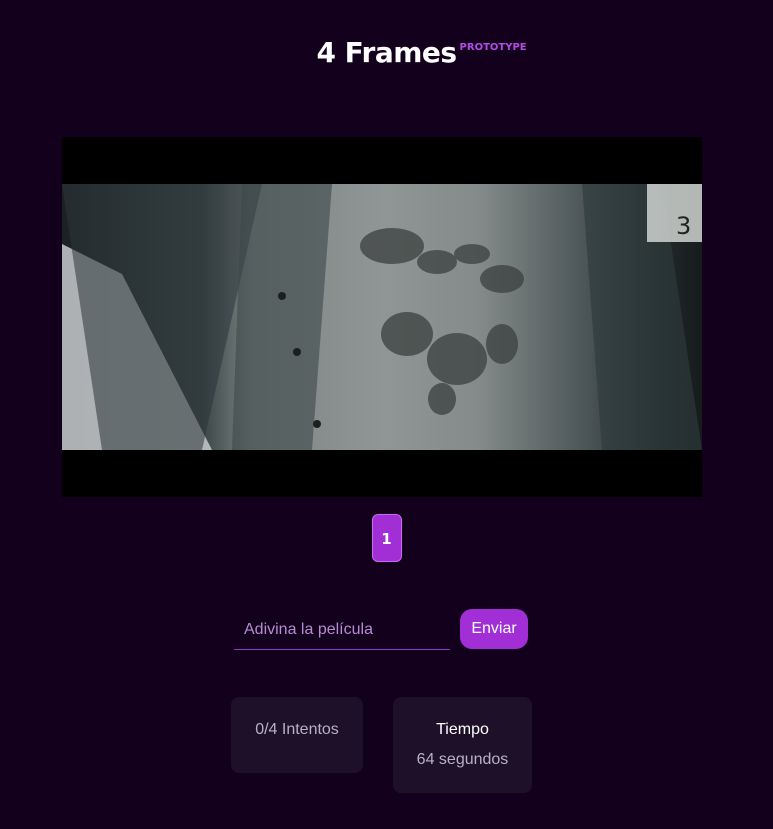  What do you see at coordinates (462, 745) in the screenshot?
I see `time-card: Tiempo 64 segundos` at bounding box center [462, 745].